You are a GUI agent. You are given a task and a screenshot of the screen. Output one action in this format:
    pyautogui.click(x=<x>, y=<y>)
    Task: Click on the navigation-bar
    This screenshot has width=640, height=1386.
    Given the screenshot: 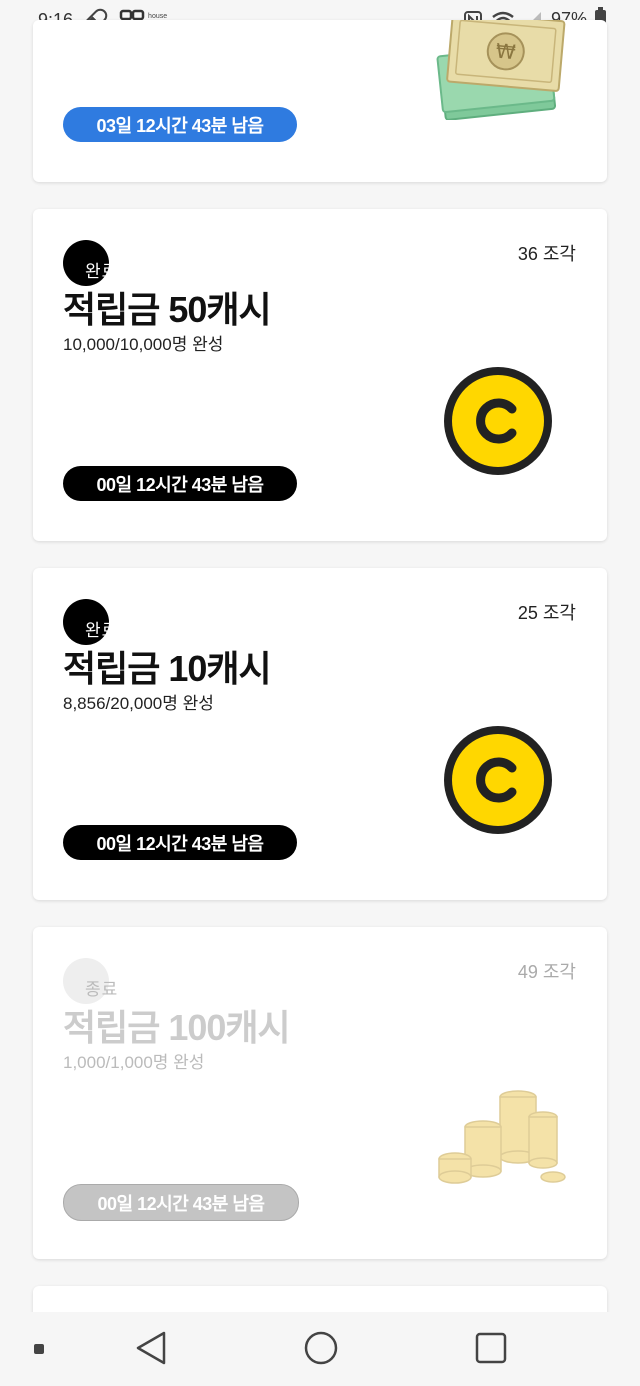 What is the action you would take?
    pyautogui.click(x=320, y=1349)
    